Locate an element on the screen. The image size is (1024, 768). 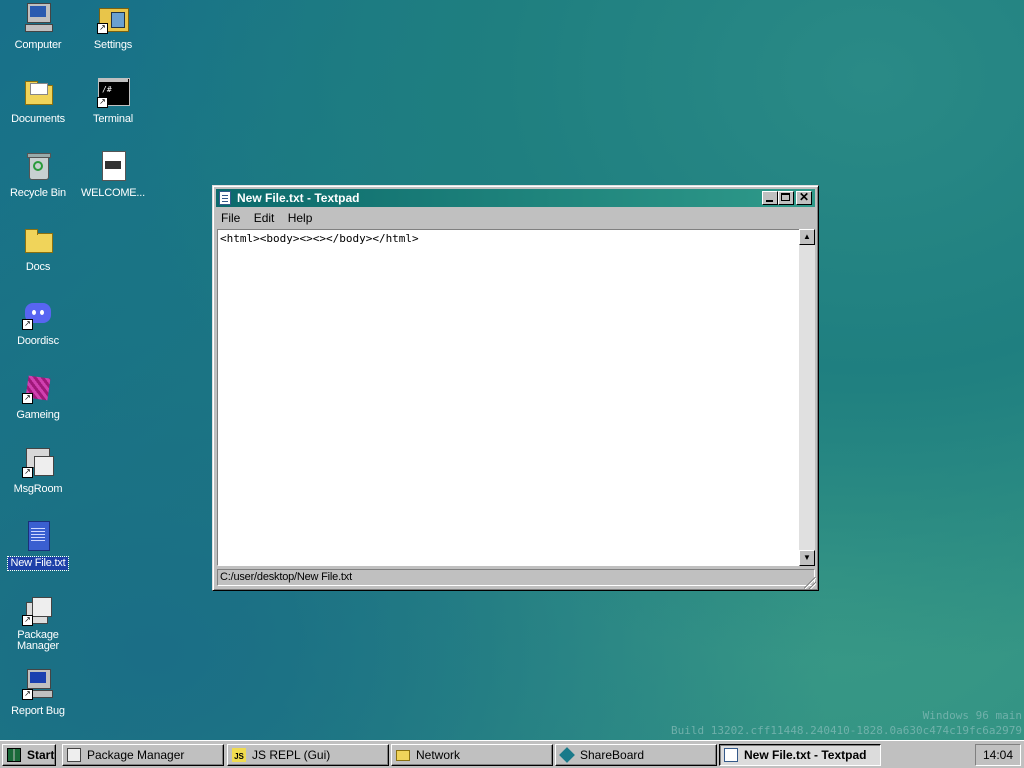
start-button: Start is located at coordinates (29, 755).